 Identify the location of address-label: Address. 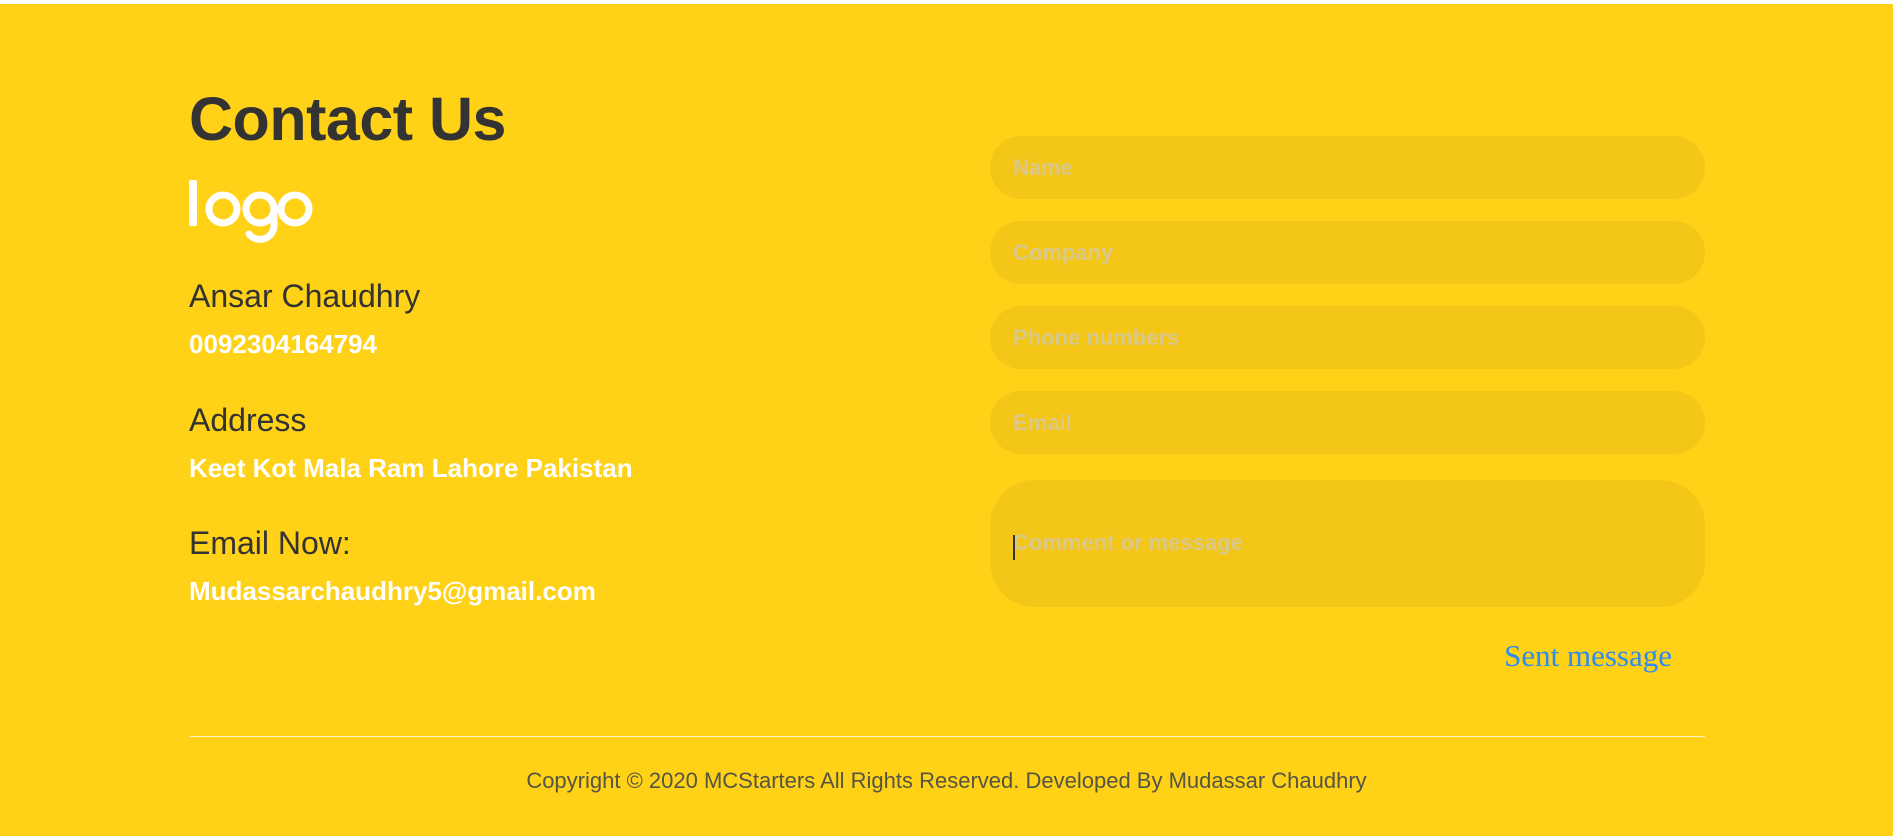
(248, 420).